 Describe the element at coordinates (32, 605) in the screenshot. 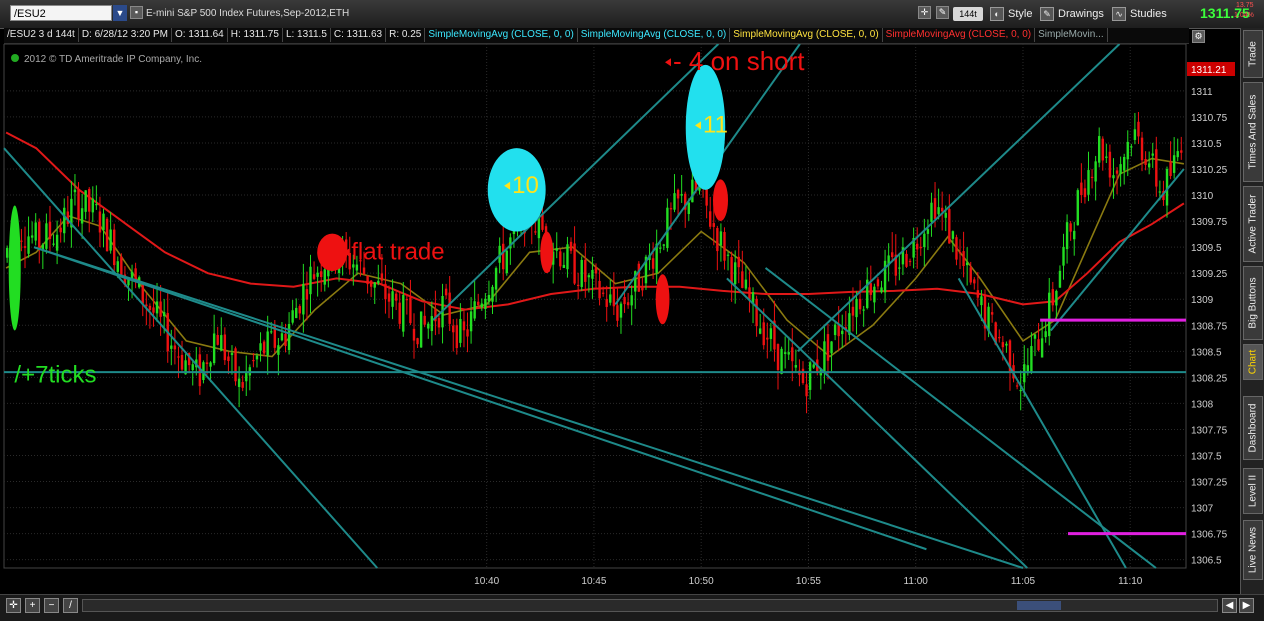

I see `zoom-in-icon: +` at that location.